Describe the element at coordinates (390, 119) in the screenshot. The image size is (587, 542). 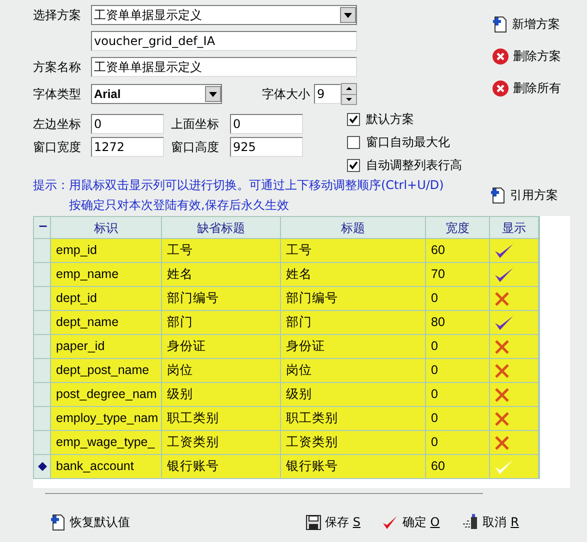
I see `checkbox-label: 默认方案` at that location.